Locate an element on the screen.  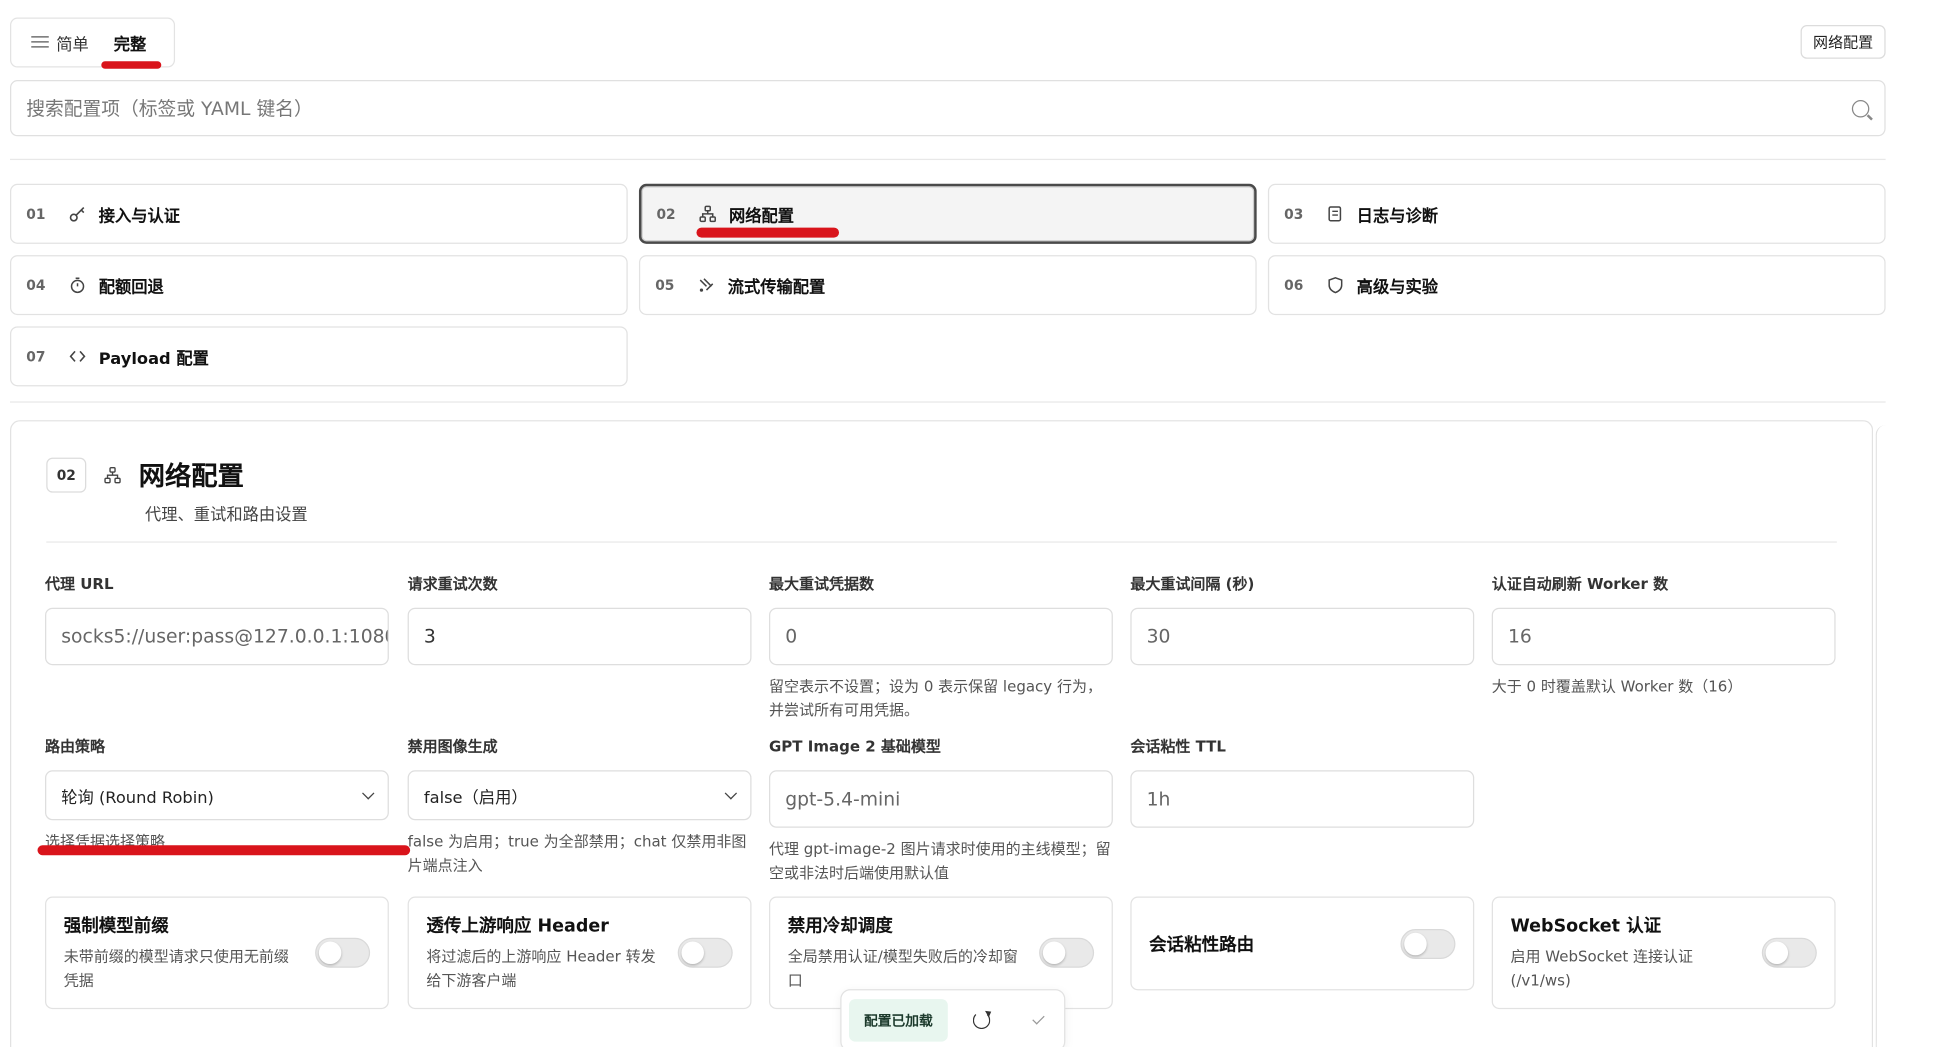
mode-switch: 简单 完整 is located at coordinates (93, 43).